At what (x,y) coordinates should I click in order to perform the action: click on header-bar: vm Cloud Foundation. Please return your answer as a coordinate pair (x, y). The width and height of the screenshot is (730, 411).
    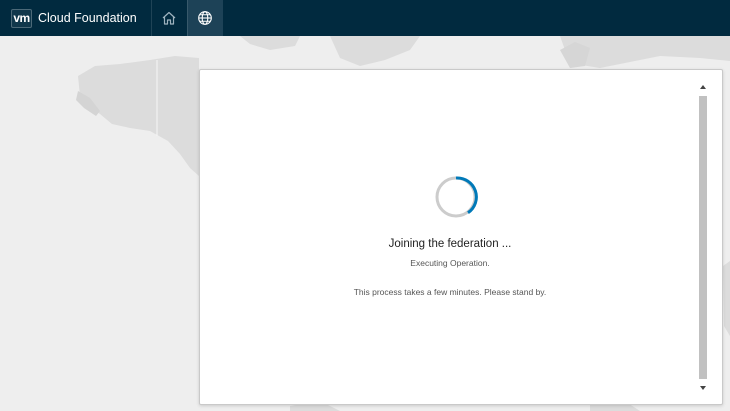
    Looking at the image, I should click on (365, 18).